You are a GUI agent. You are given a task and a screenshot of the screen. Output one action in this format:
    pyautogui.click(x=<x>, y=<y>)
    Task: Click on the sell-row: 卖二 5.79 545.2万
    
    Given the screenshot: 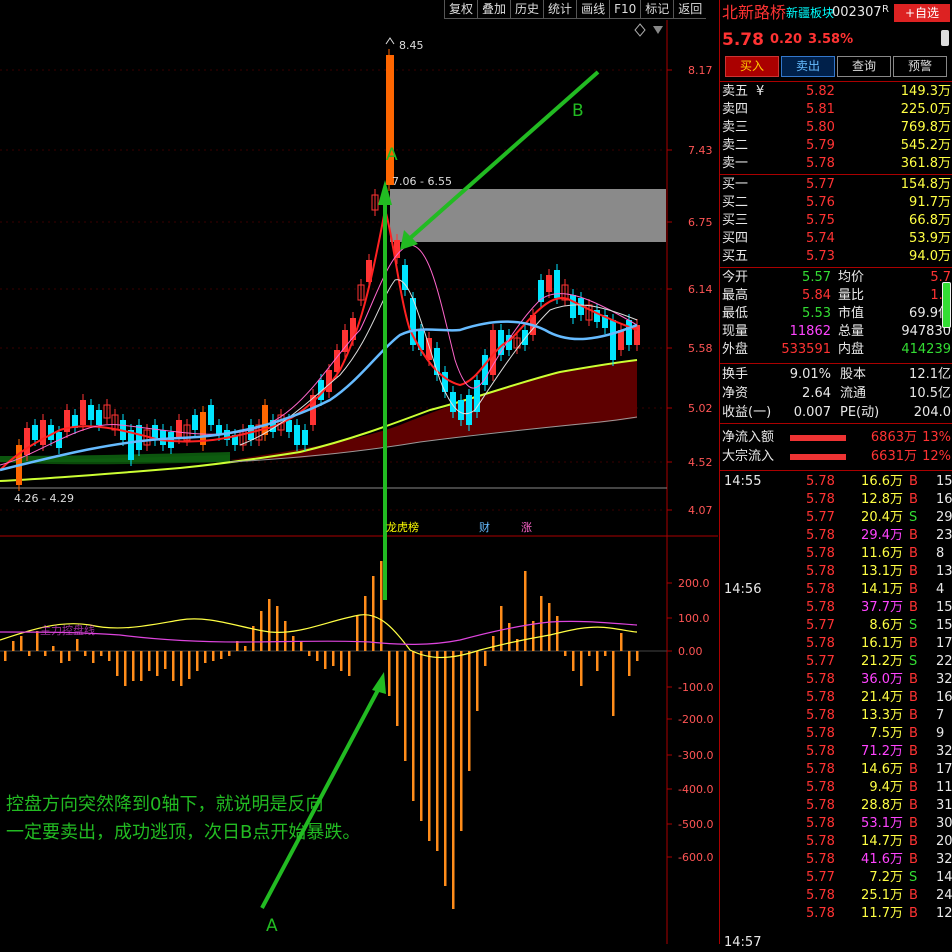 What is the action you would take?
    pyautogui.click(x=836, y=146)
    